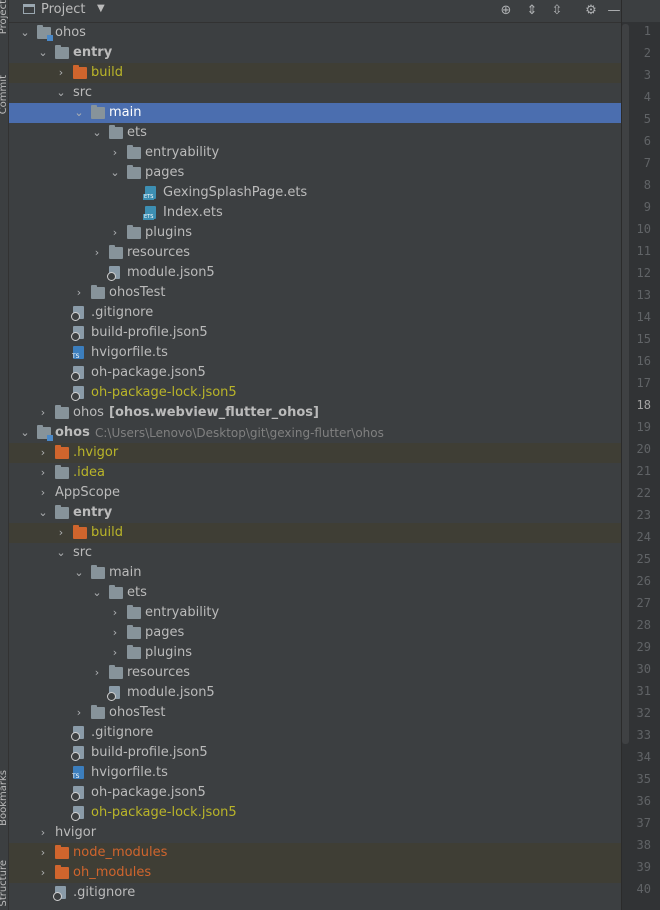  I want to click on excluded-folder-icon, so click(80, 532).